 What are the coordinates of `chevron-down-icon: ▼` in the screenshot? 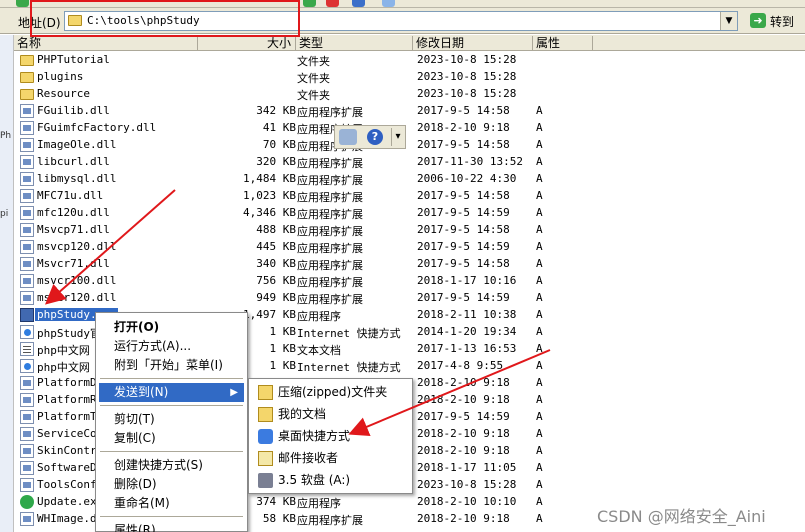 It's located at (728, 21).